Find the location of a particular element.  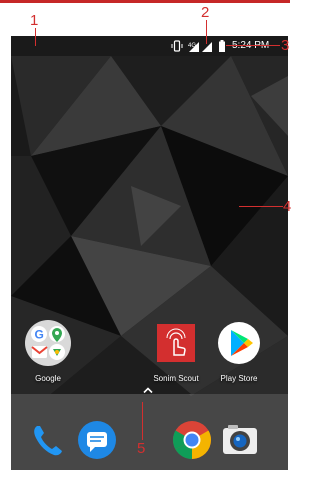

sonim-scout-icon is located at coordinates (176, 343).